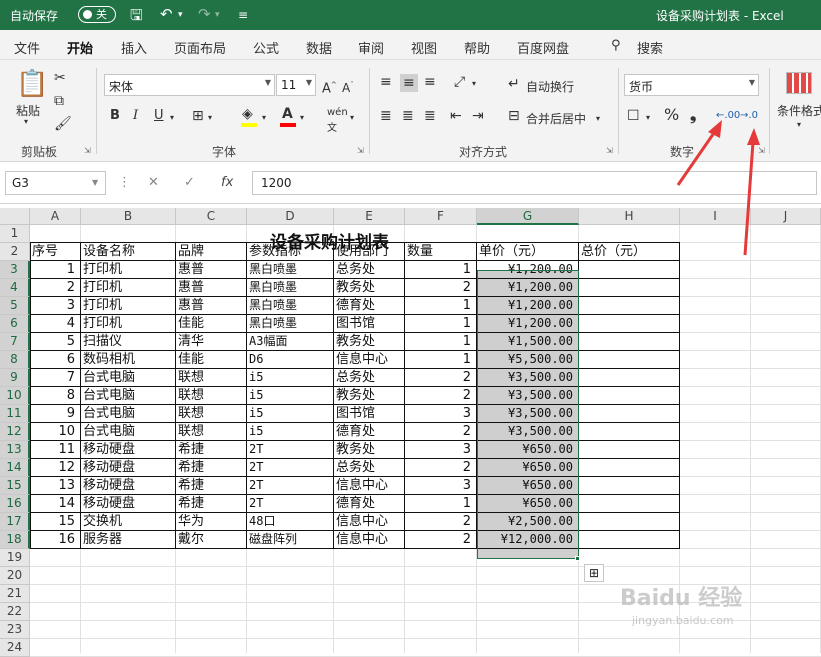 The width and height of the screenshot is (821, 657). Describe the element at coordinates (15, 234) in the screenshot. I see `row-header-1: 1` at that location.